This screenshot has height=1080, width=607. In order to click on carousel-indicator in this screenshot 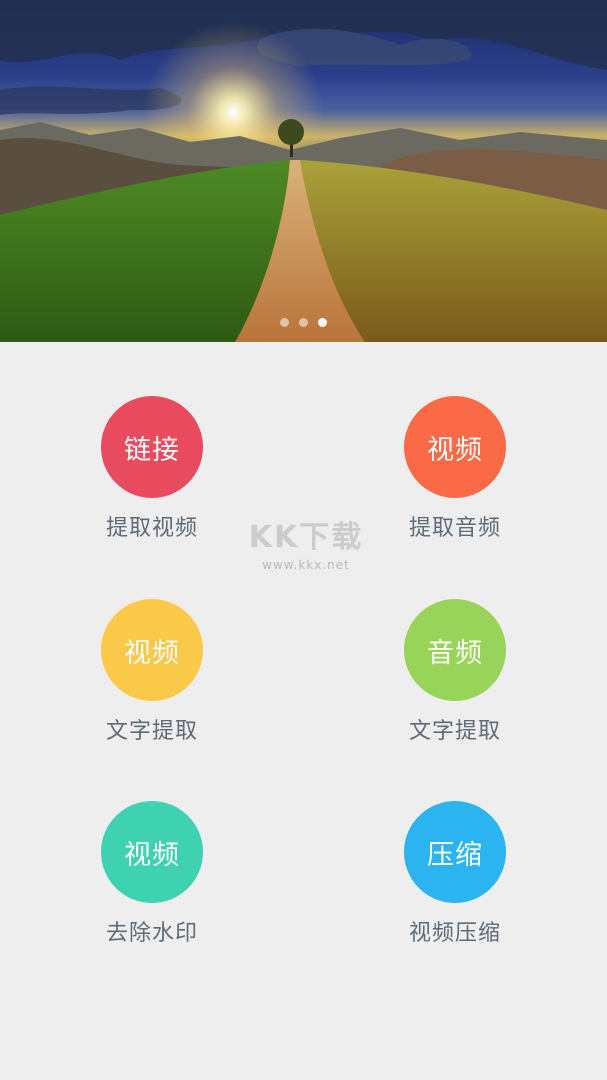, I will do `click(303, 326)`.